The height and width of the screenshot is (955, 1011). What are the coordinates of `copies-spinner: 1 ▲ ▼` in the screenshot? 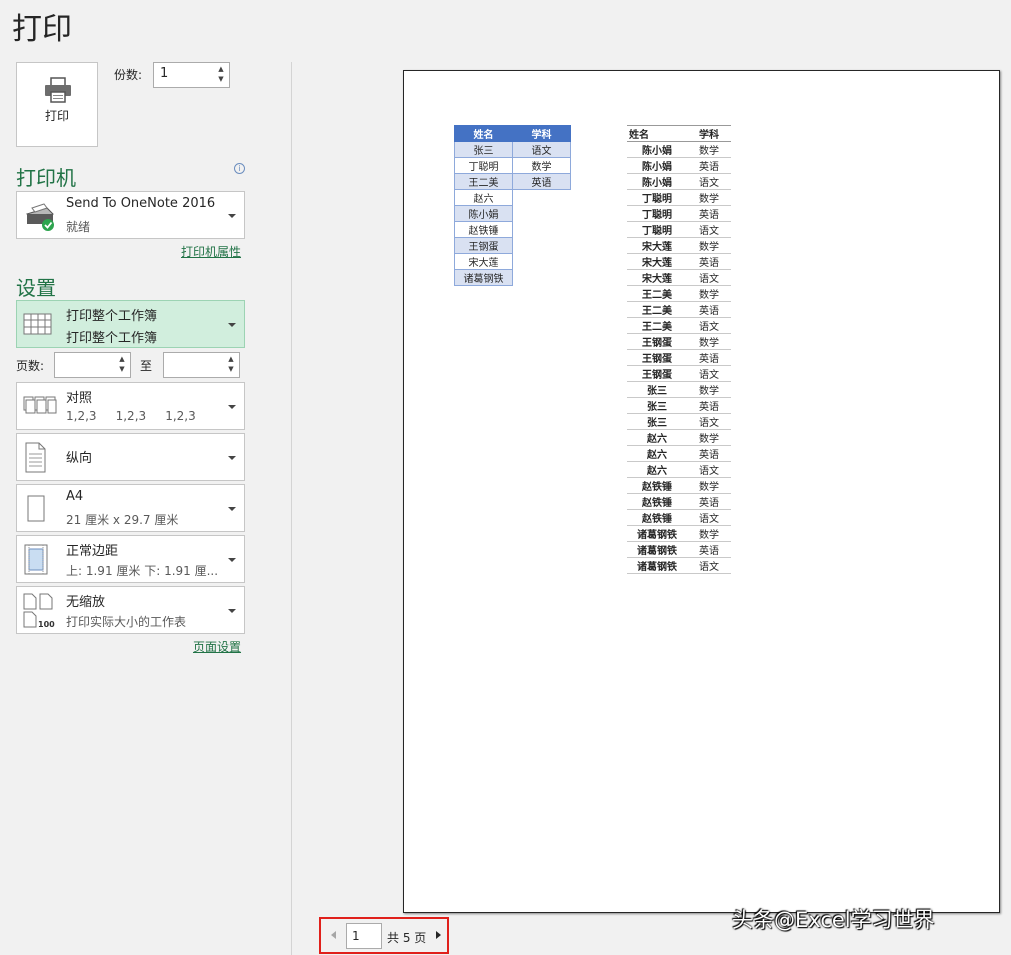 It's located at (191, 75).